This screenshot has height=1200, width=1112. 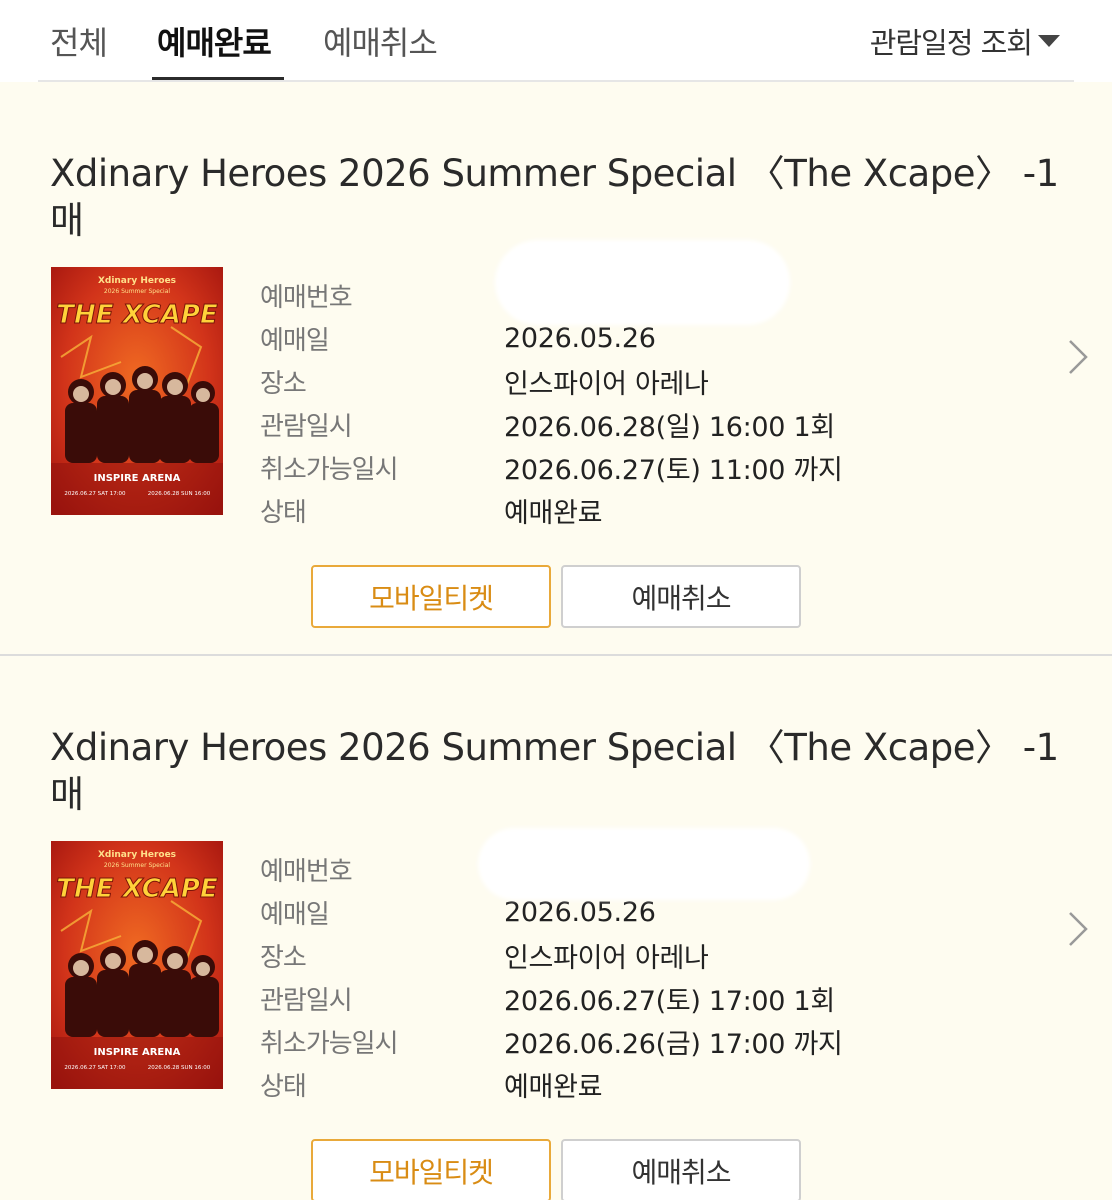 What do you see at coordinates (380, 41) in the screenshot?
I see `tab-cancelled: 예매취소` at bounding box center [380, 41].